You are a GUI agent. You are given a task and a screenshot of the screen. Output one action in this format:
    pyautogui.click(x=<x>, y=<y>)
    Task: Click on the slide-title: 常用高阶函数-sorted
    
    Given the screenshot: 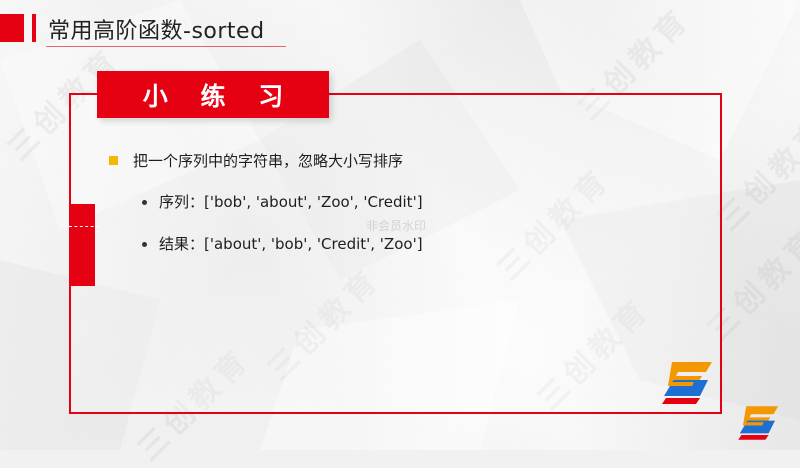 What is the action you would take?
    pyautogui.click(x=156, y=31)
    